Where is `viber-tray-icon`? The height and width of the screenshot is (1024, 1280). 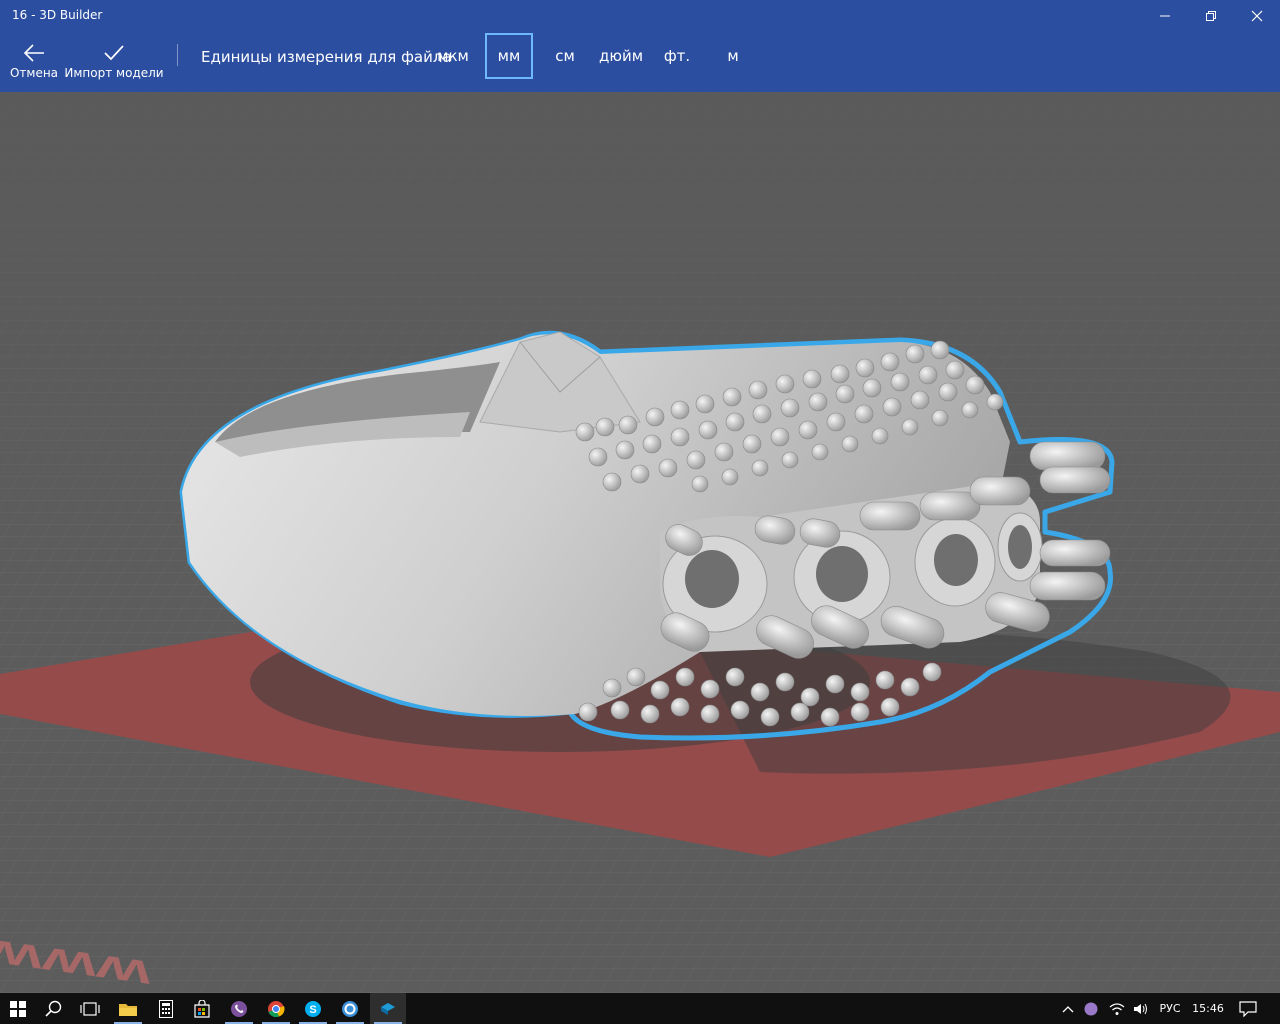 viber-tray-icon is located at coordinates (1091, 1008).